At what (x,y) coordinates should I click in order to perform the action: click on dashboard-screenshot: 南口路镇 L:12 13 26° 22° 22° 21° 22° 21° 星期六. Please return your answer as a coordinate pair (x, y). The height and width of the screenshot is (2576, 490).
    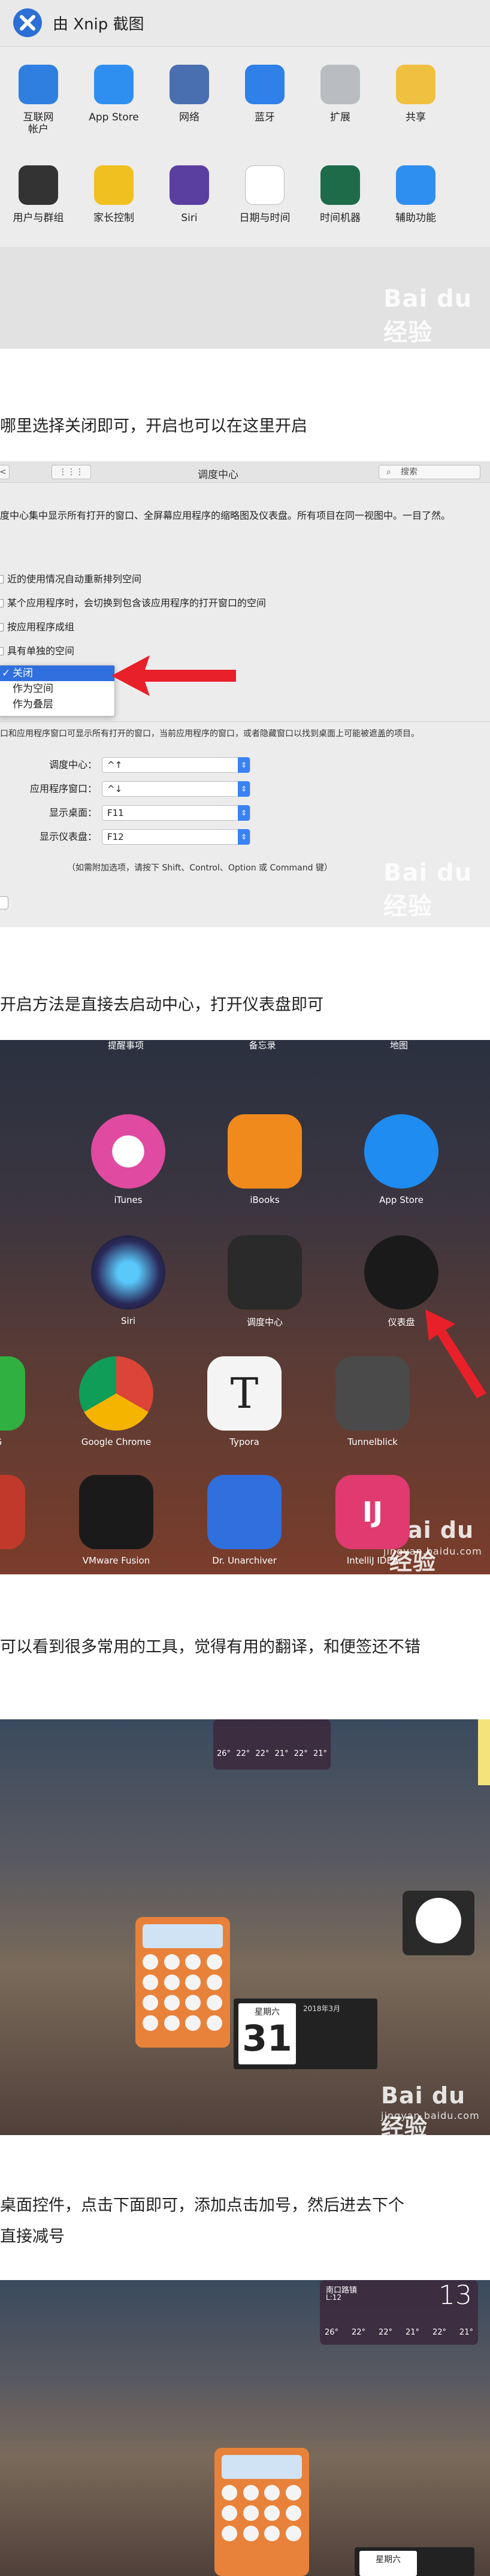
    Looking at the image, I should click on (245, 2428).